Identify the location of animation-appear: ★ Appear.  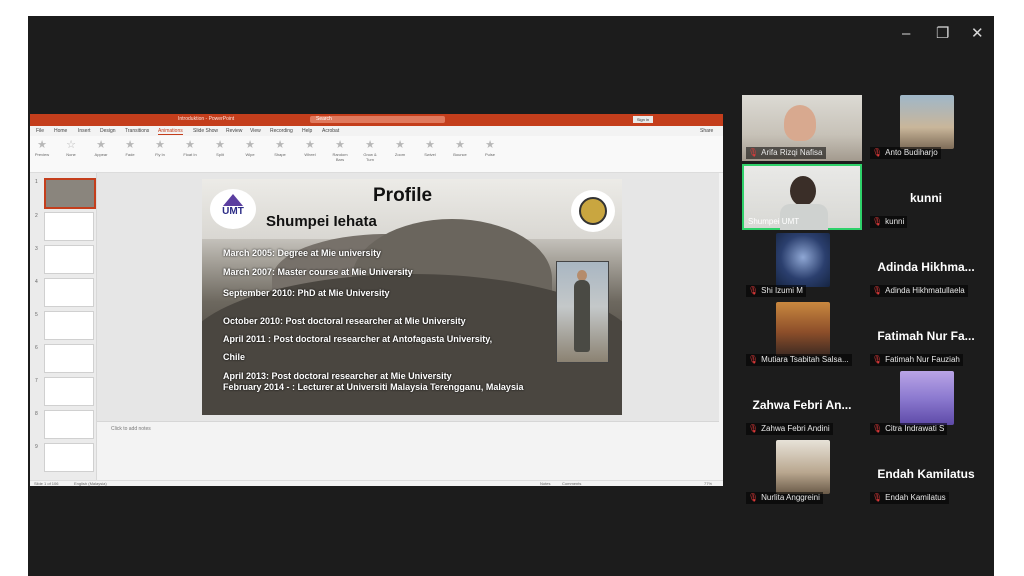
(101, 150).